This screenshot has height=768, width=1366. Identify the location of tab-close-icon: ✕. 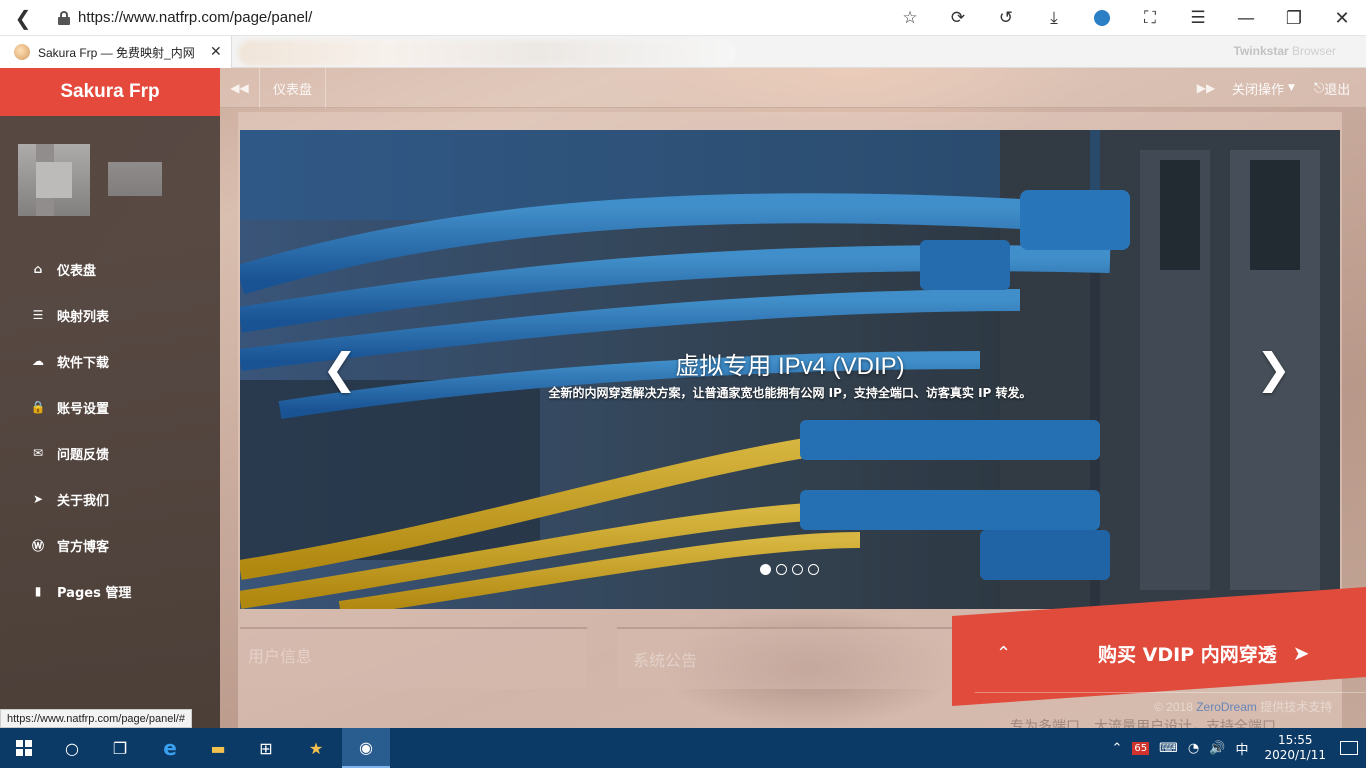
(216, 52).